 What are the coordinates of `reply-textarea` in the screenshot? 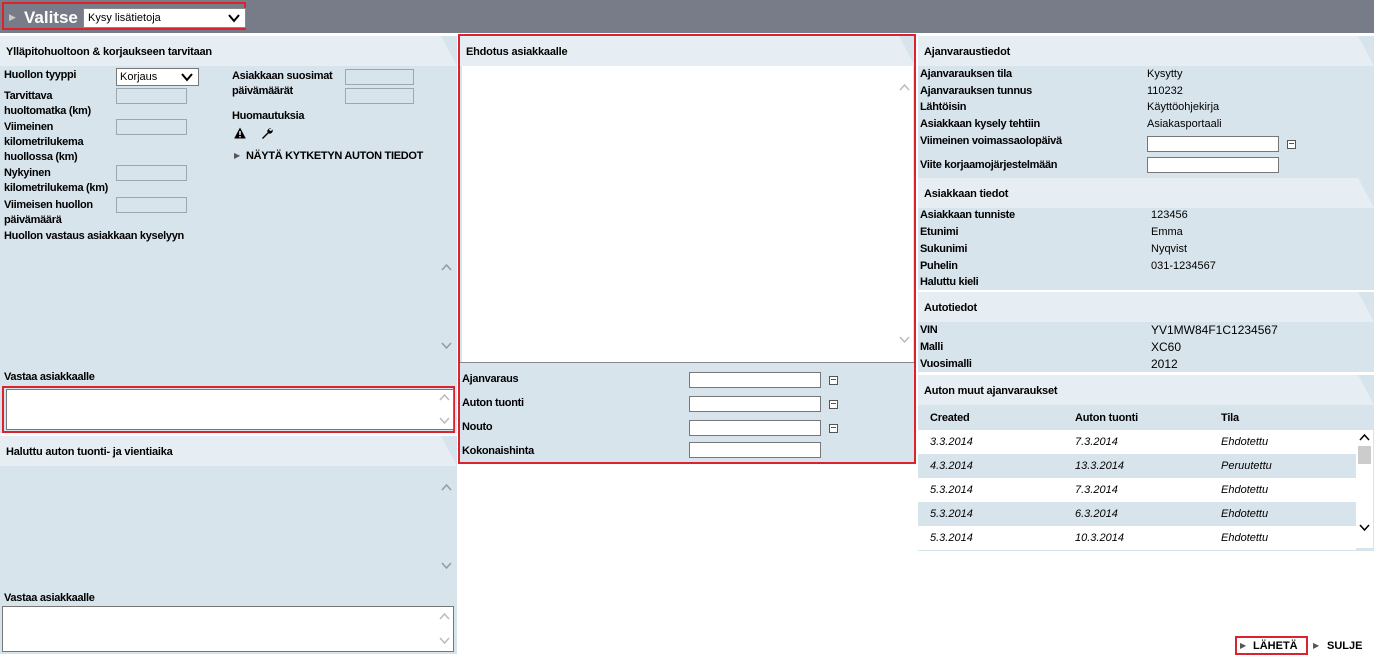 It's located at (230, 409).